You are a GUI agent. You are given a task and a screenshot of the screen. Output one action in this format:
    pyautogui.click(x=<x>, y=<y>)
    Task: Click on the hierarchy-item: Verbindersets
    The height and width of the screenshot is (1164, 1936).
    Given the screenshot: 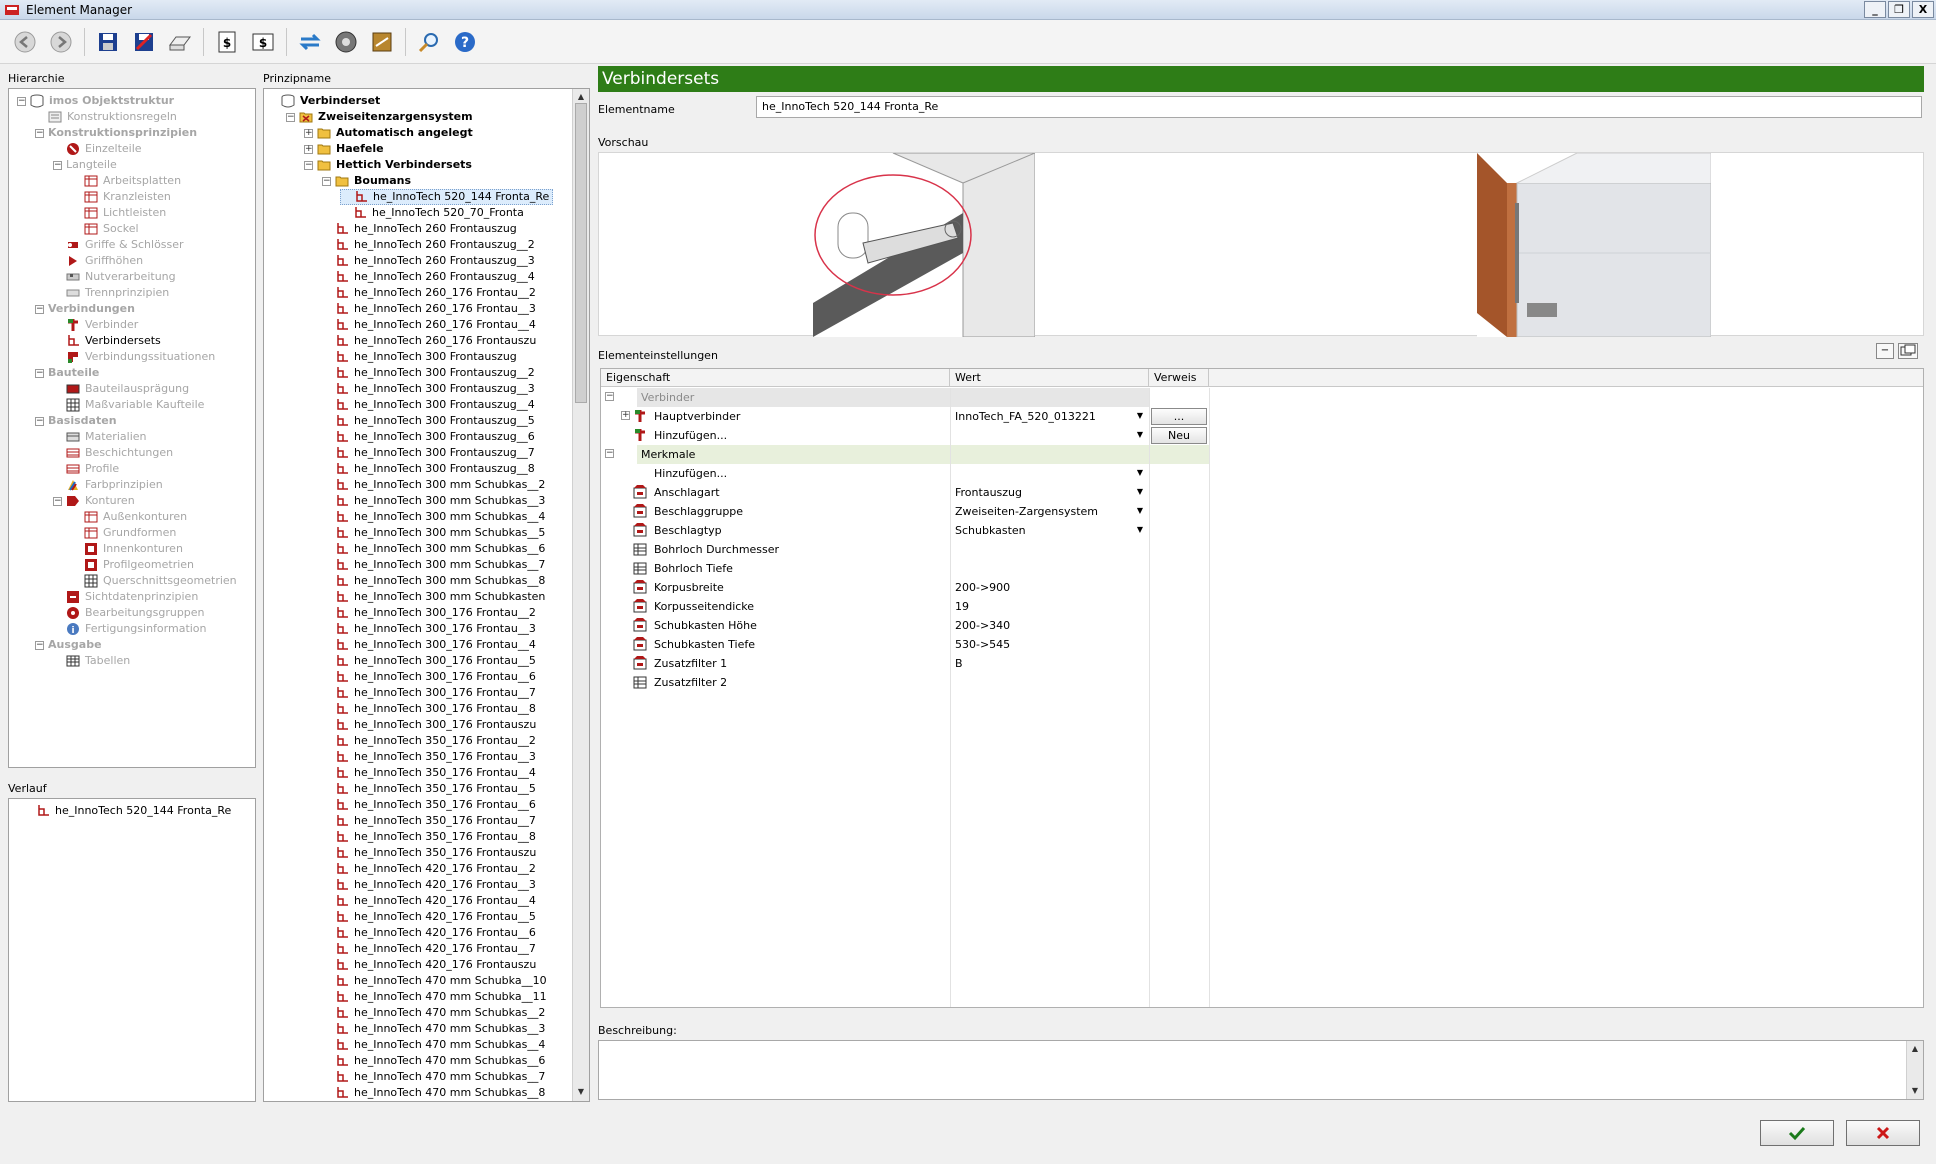 What is the action you would take?
    pyautogui.click(x=107, y=341)
    